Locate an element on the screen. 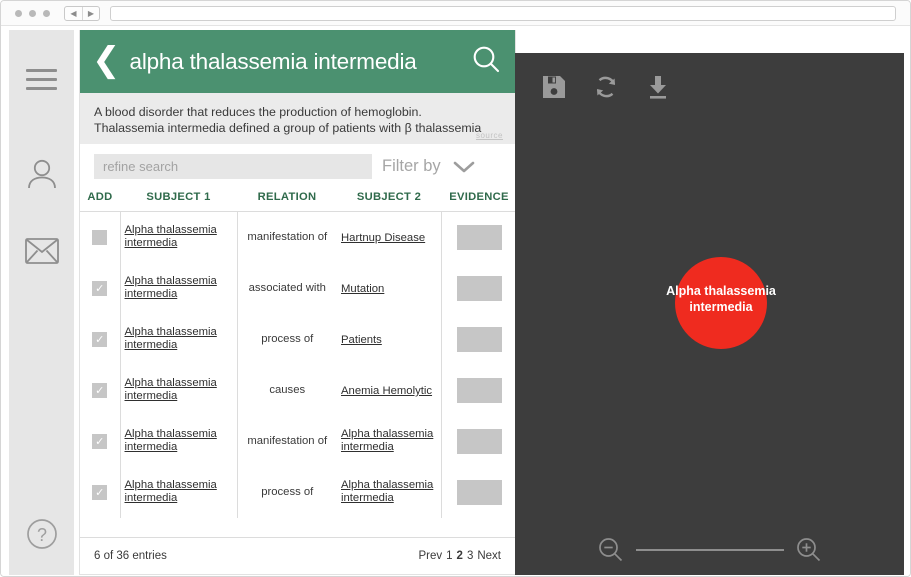  search-input is located at coordinates (233, 166).